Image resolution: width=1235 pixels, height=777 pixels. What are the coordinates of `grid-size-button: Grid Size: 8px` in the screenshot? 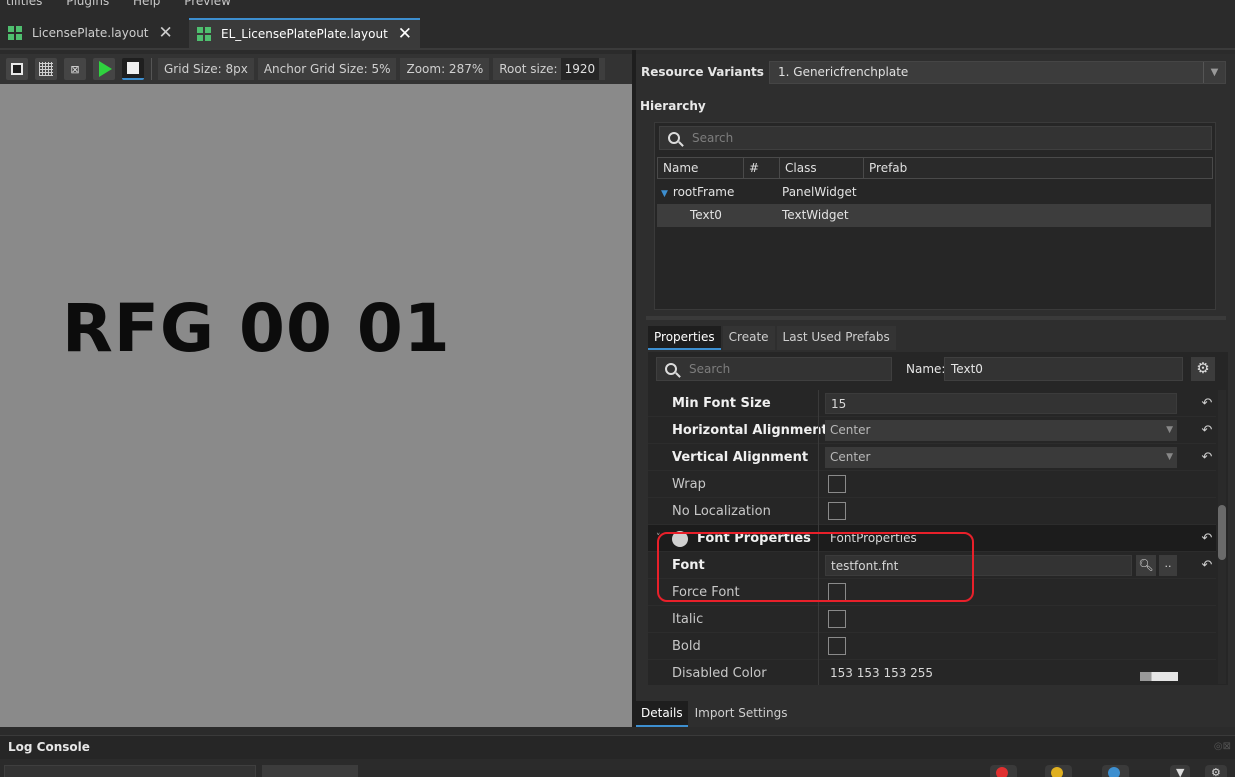 It's located at (206, 69).